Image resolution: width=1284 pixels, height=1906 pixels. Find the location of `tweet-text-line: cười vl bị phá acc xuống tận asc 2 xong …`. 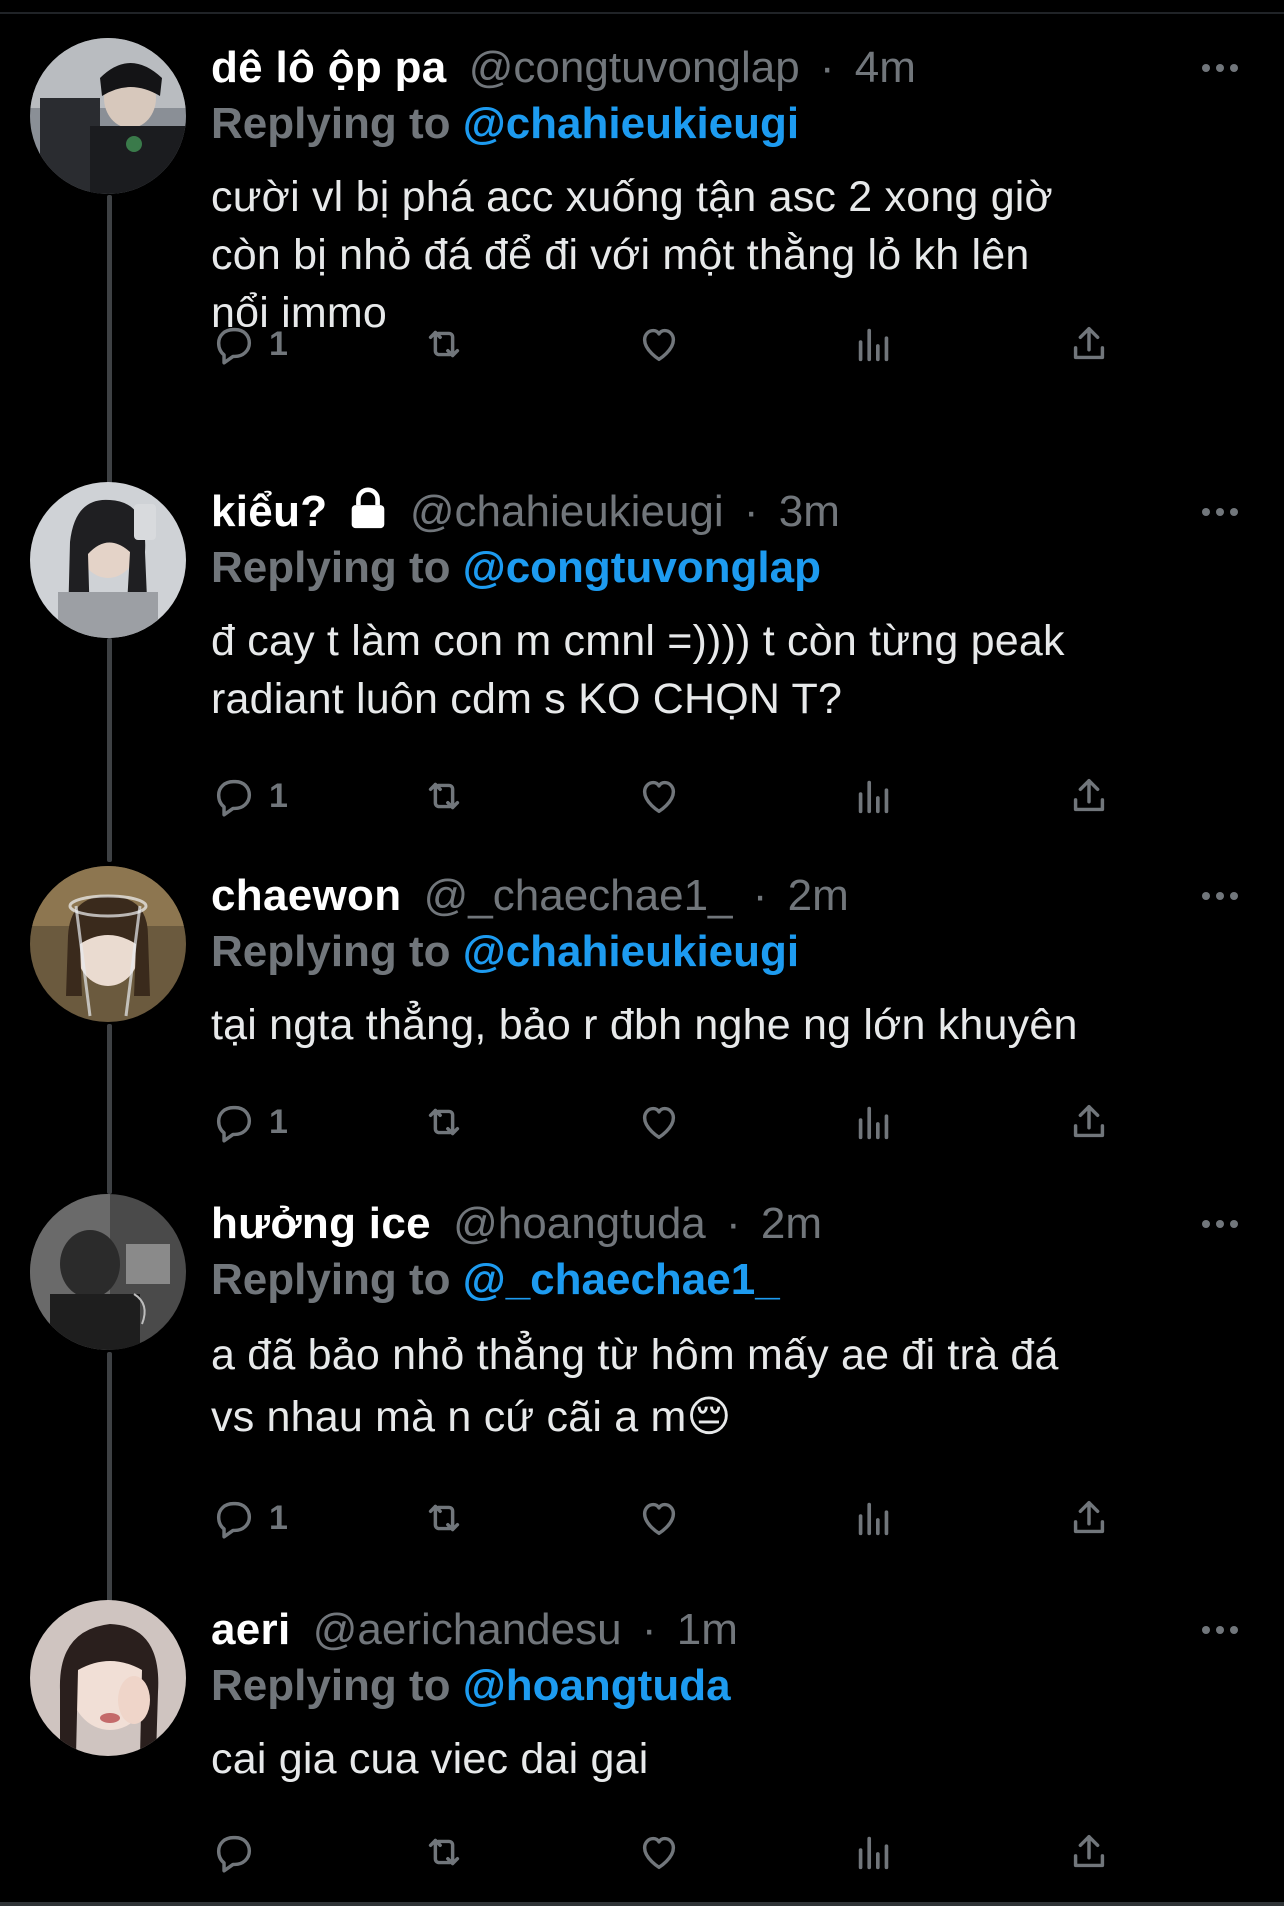

tweet-text-line: cười vl bị phá acc xuống tận asc 2 xong … is located at coordinates (632, 197).